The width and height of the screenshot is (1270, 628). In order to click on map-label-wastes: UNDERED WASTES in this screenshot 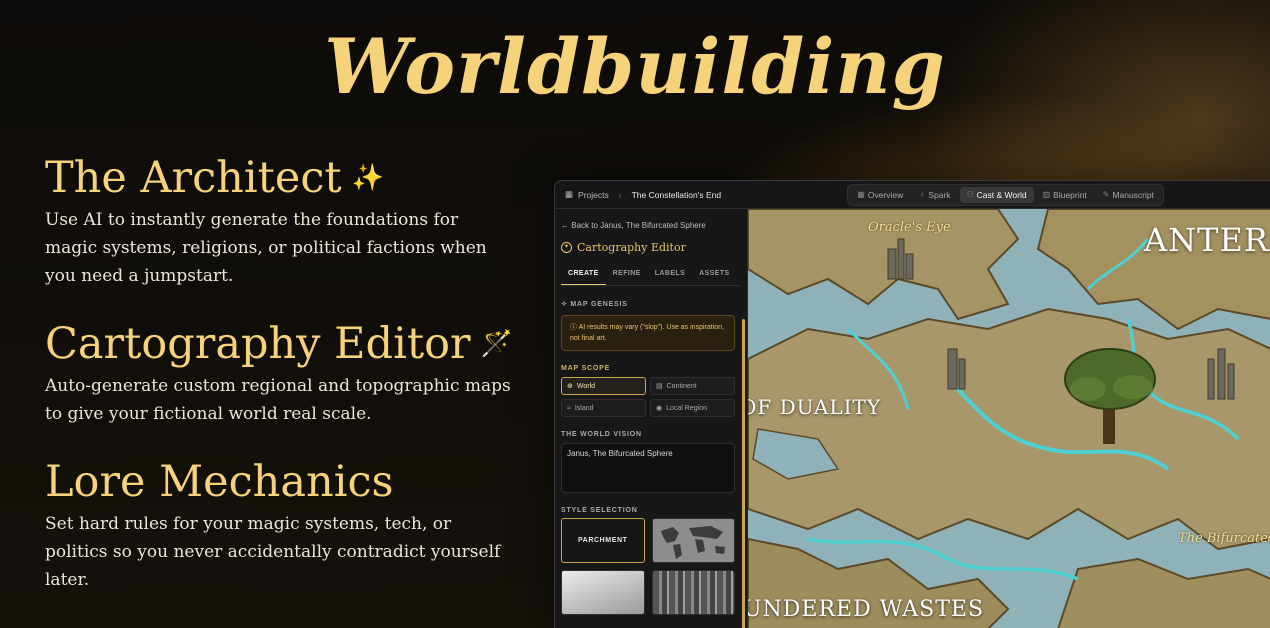, I will do `click(866, 609)`.